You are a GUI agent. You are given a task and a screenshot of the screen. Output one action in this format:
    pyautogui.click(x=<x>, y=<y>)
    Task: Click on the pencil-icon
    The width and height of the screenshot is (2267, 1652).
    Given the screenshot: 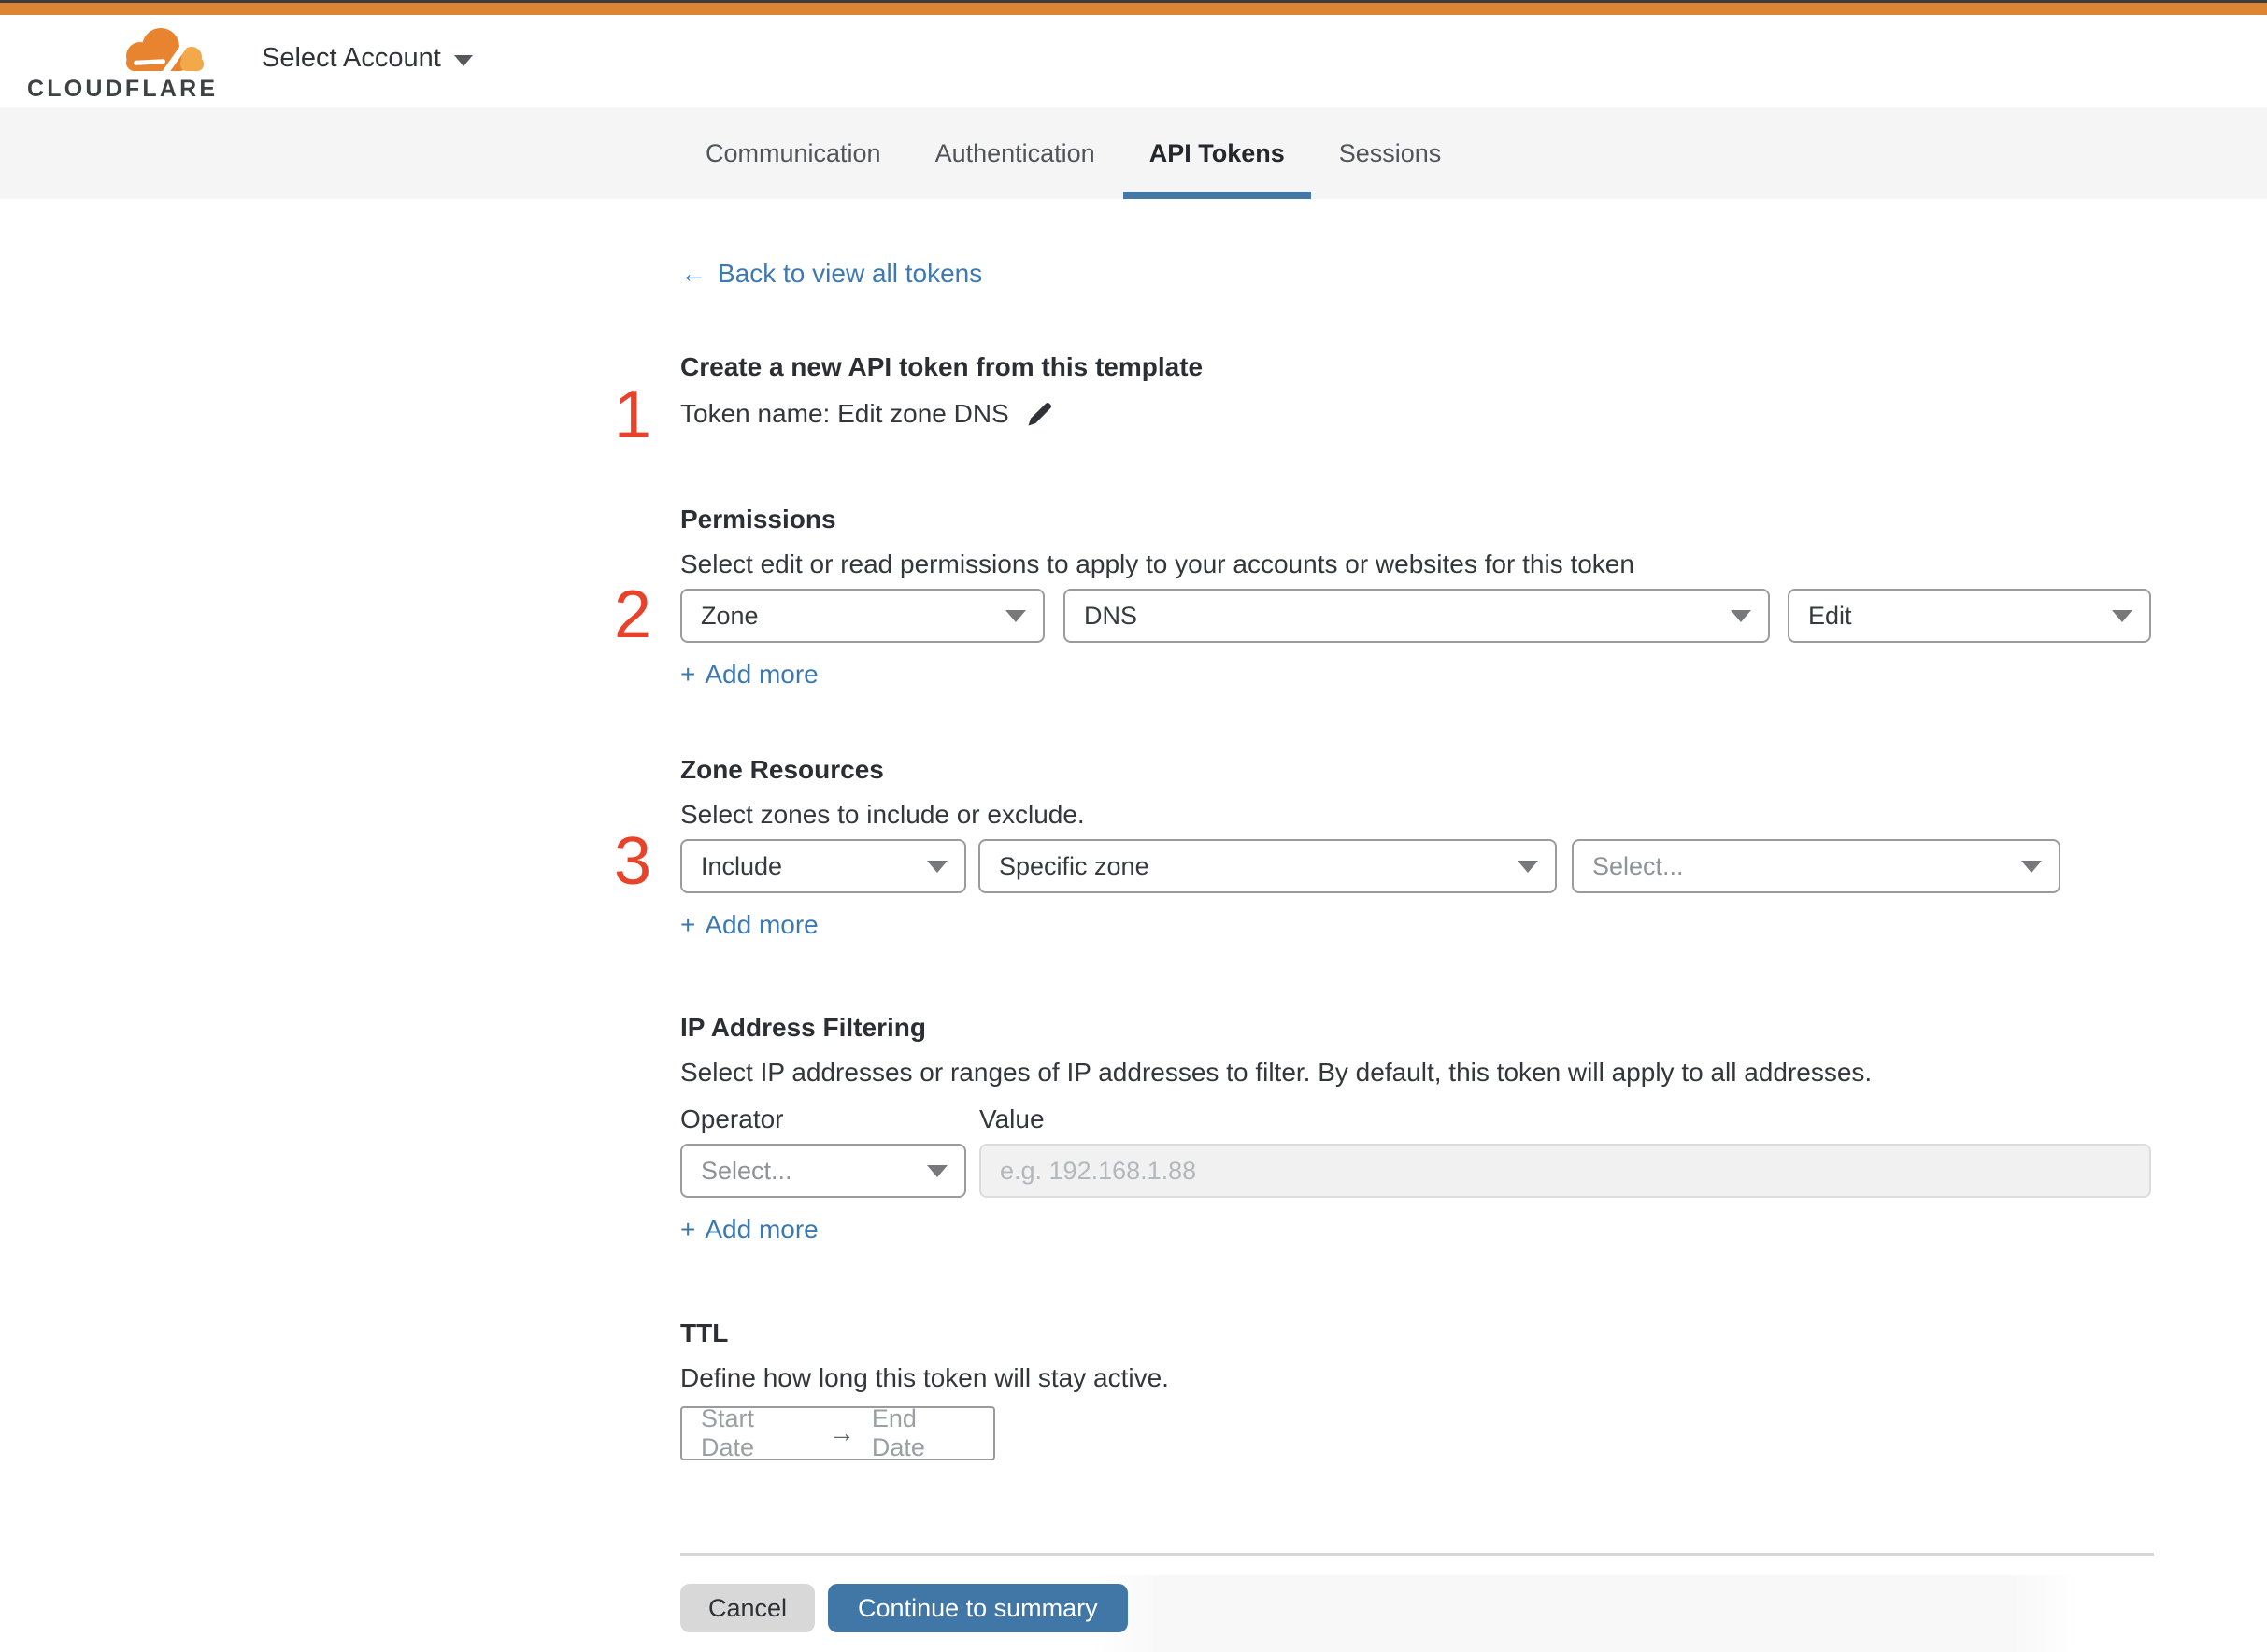 What is the action you would take?
    pyautogui.click(x=1040, y=414)
    